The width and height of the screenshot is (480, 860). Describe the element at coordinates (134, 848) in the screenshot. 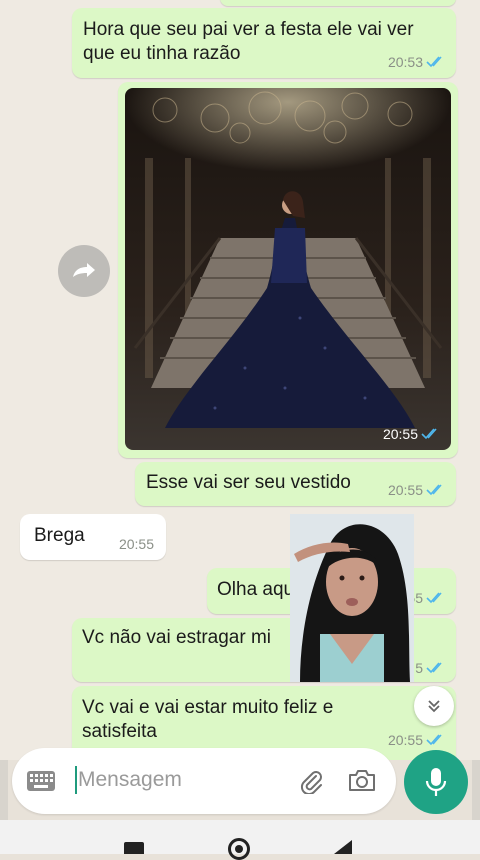

I see `recents-nav-icon` at that location.